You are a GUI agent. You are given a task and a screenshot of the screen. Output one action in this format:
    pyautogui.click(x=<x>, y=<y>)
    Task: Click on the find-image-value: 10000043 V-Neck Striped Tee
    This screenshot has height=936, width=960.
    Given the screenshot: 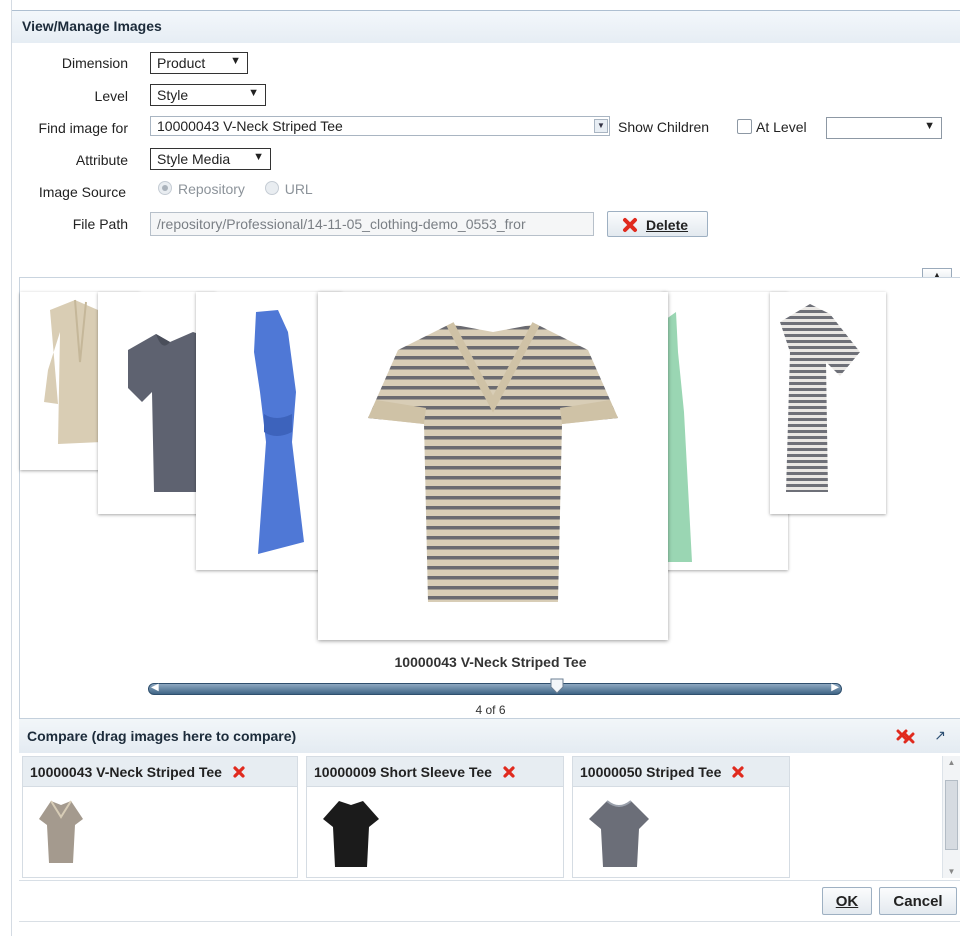 What is the action you would take?
    pyautogui.click(x=250, y=126)
    